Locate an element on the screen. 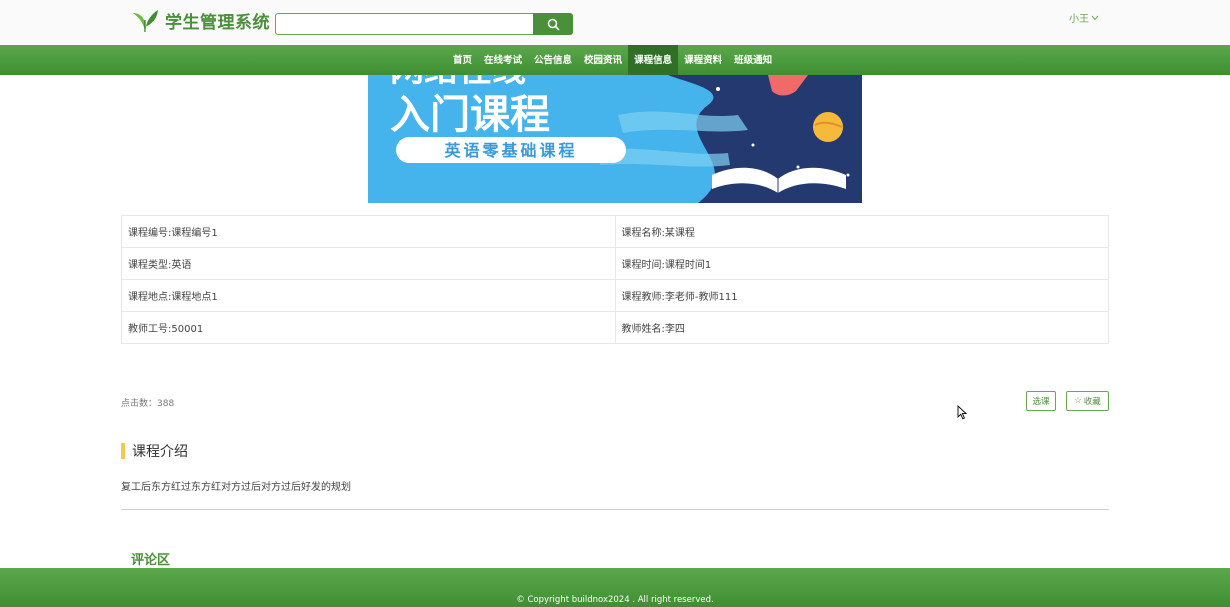 The width and height of the screenshot is (1230, 607). teacher-name-cell: 教师姓名:李四 is located at coordinates (861, 327).